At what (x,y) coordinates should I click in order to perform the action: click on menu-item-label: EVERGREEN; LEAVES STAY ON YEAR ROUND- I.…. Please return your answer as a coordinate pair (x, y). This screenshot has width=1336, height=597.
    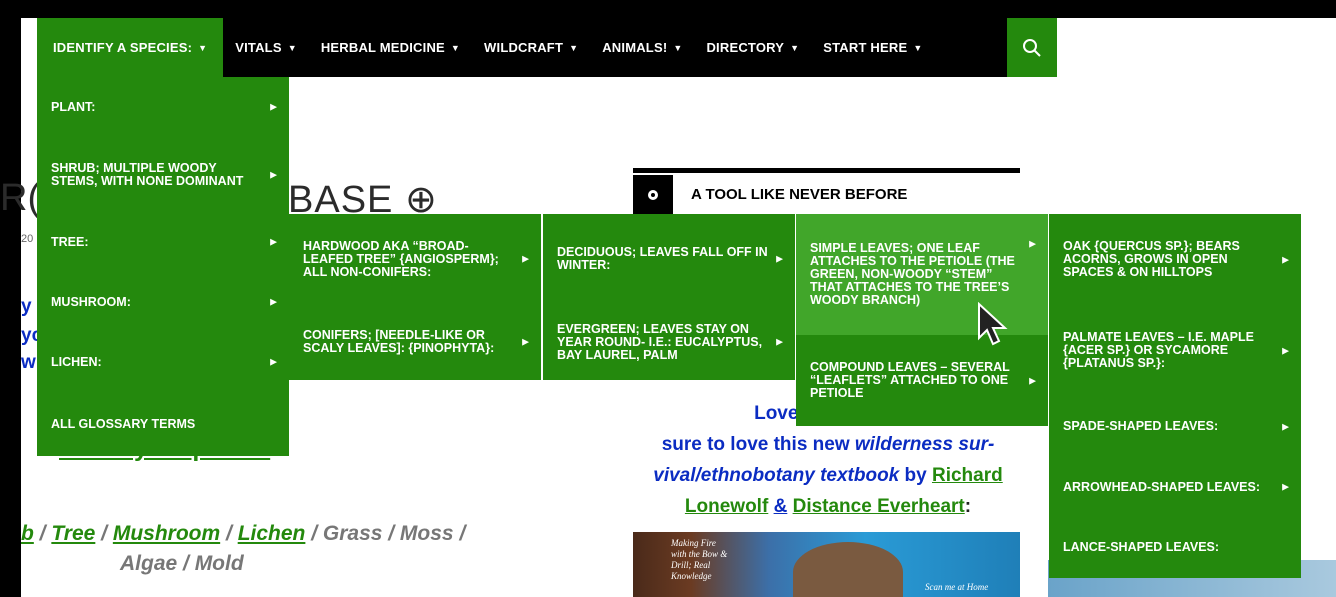
    Looking at the image, I should click on (660, 341).